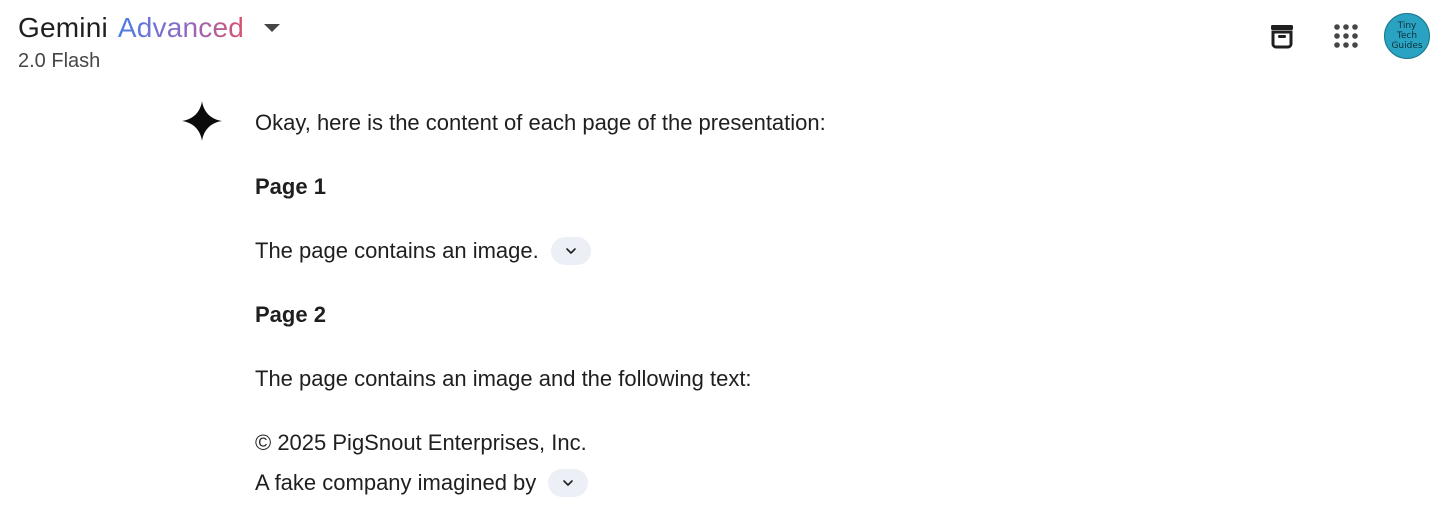 The width and height of the screenshot is (1456, 529). I want to click on model-name: Gemini, so click(63, 27).